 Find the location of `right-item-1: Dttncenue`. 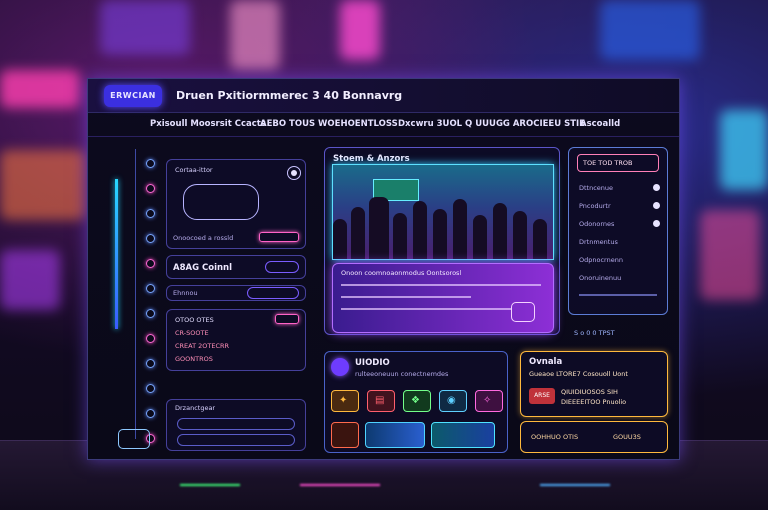

right-item-1: Dttncenue is located at coordinates (596, 188).